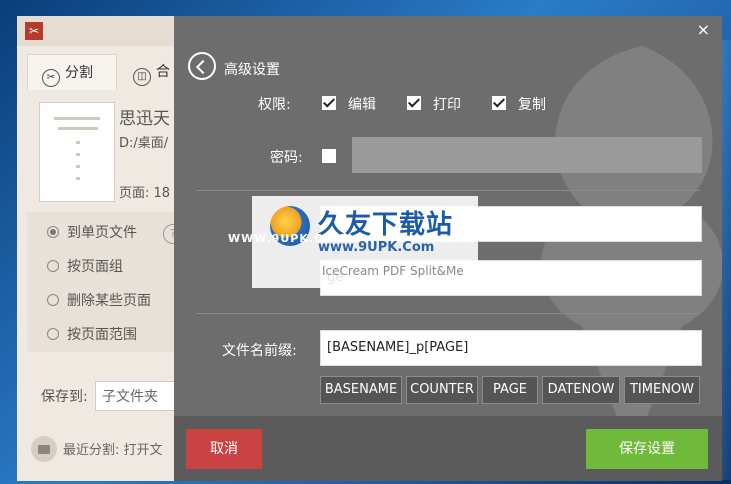 This screenshot has width=731, height=484. I want to click on save-to-select: 子文件夹, so click(140, 396).